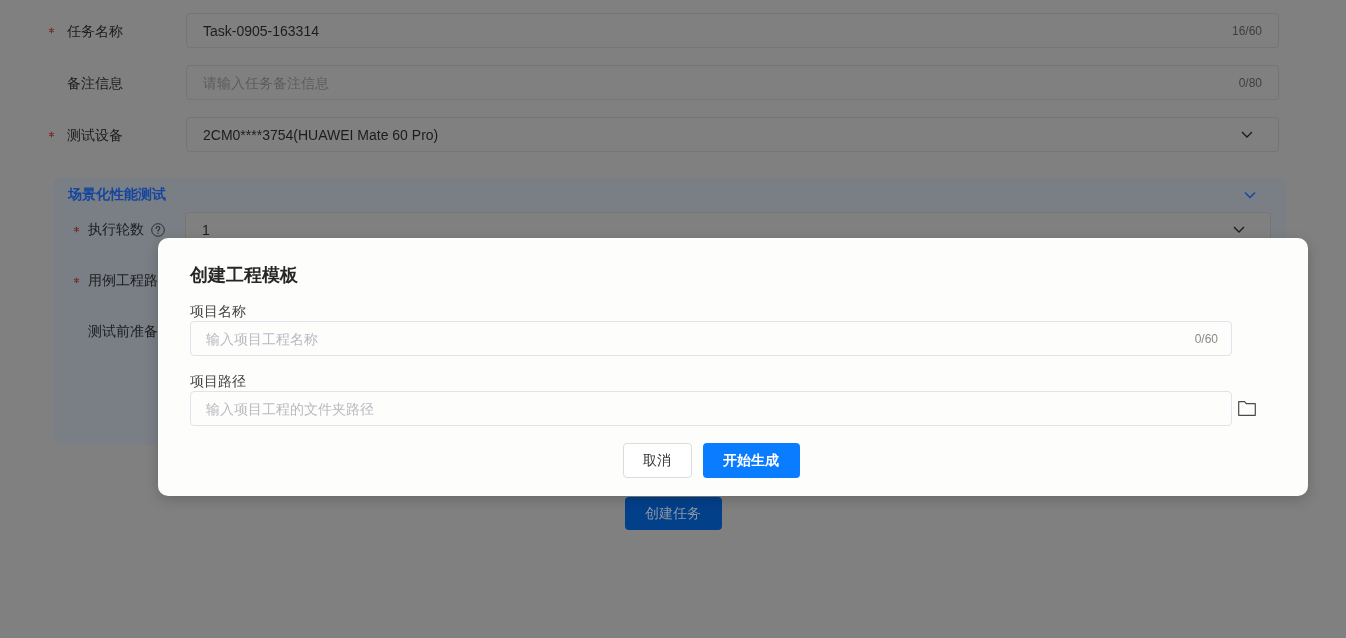 Image resolution: width=1346 pixels, height=638 pixels. I want to click on help-icon, so click(158, 229).